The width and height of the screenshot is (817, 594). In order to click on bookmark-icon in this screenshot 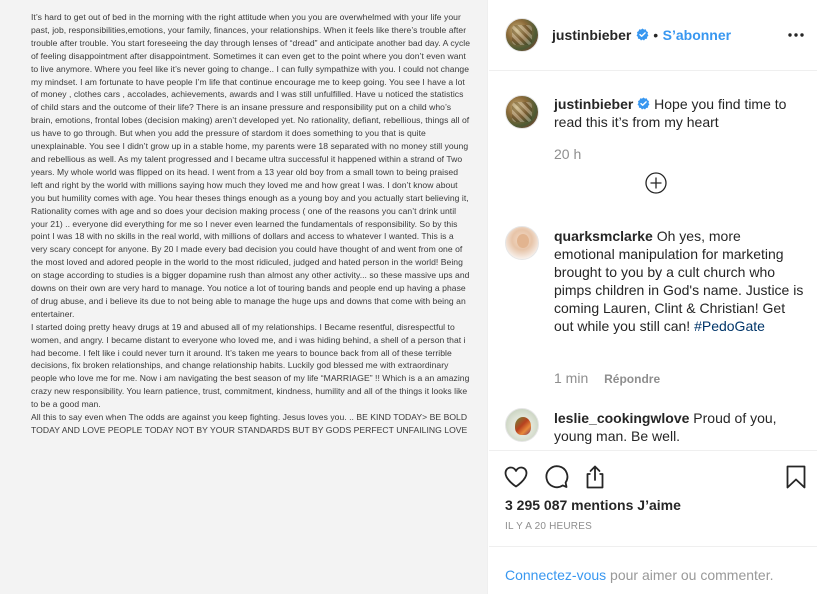, I will do `click(796, 477)`.